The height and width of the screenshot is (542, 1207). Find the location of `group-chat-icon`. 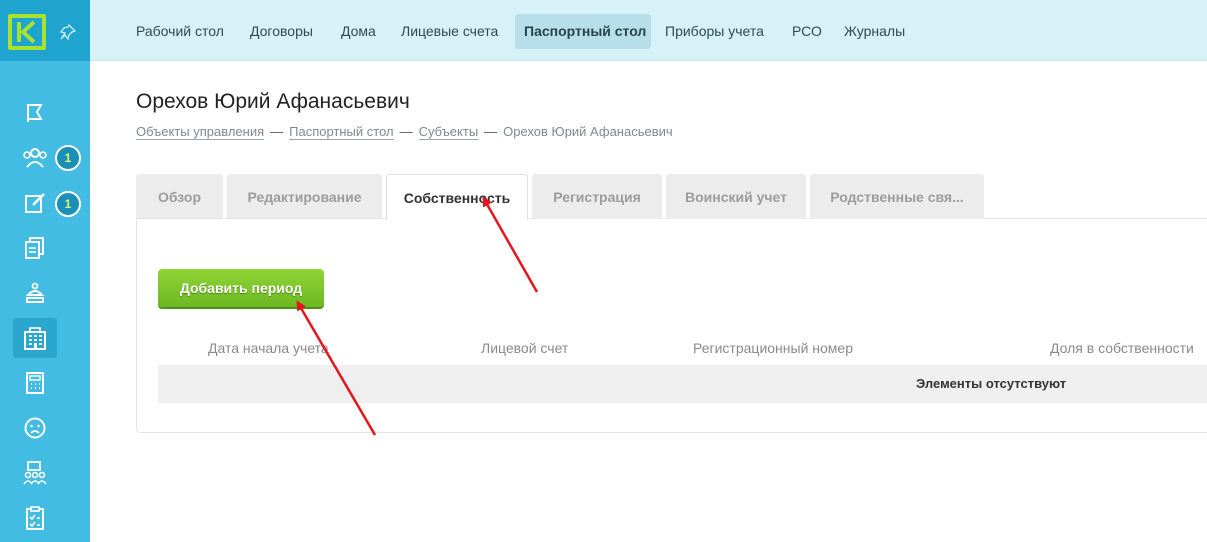

group-chat-icon is located at coordinates (35, 473).